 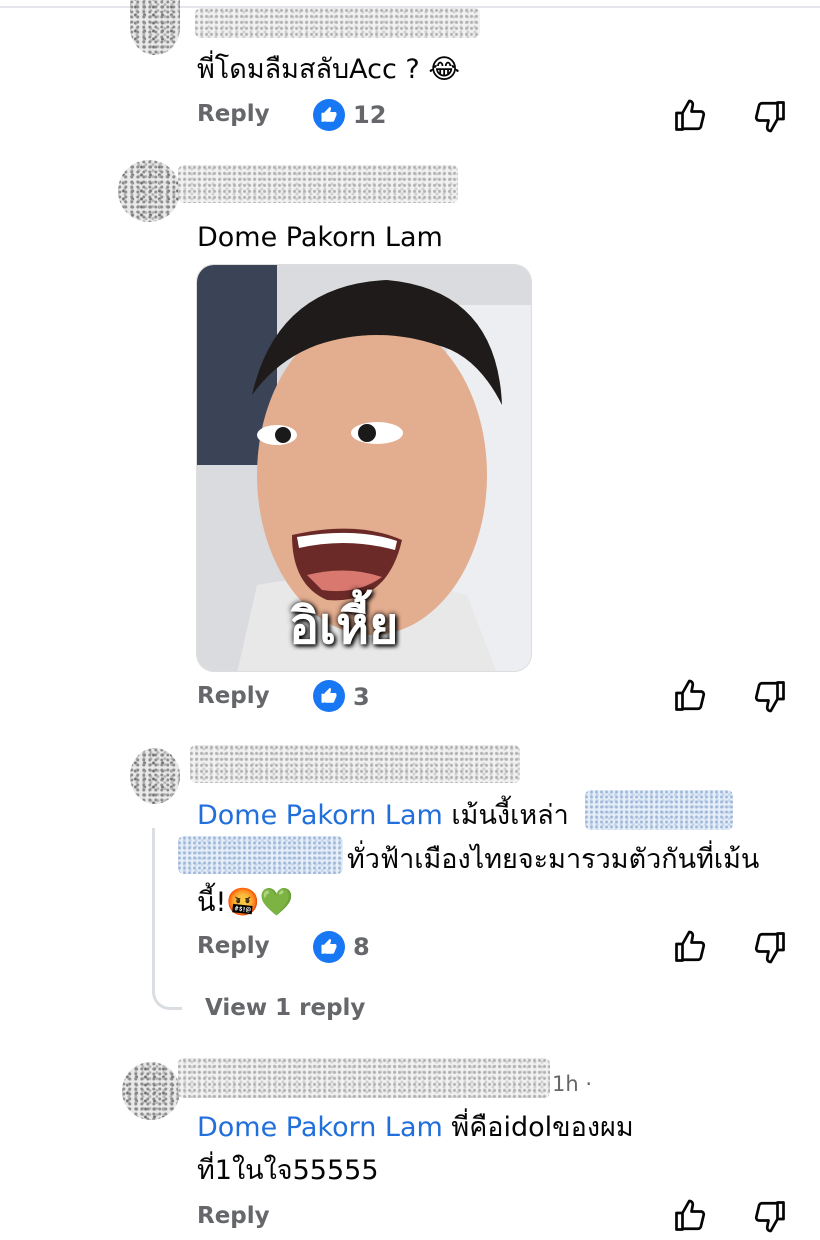 I want to click on timestamp: 1h ·, so click(x=572, y=1084).